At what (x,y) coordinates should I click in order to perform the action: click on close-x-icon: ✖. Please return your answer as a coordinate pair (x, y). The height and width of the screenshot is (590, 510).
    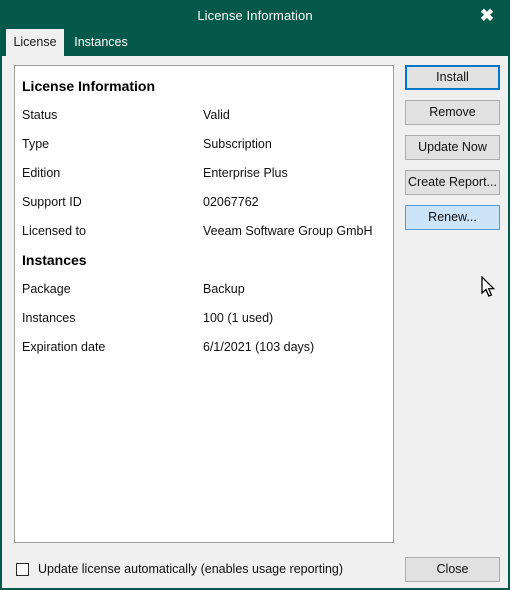
    Looking at the image, I should click on (487, 15).